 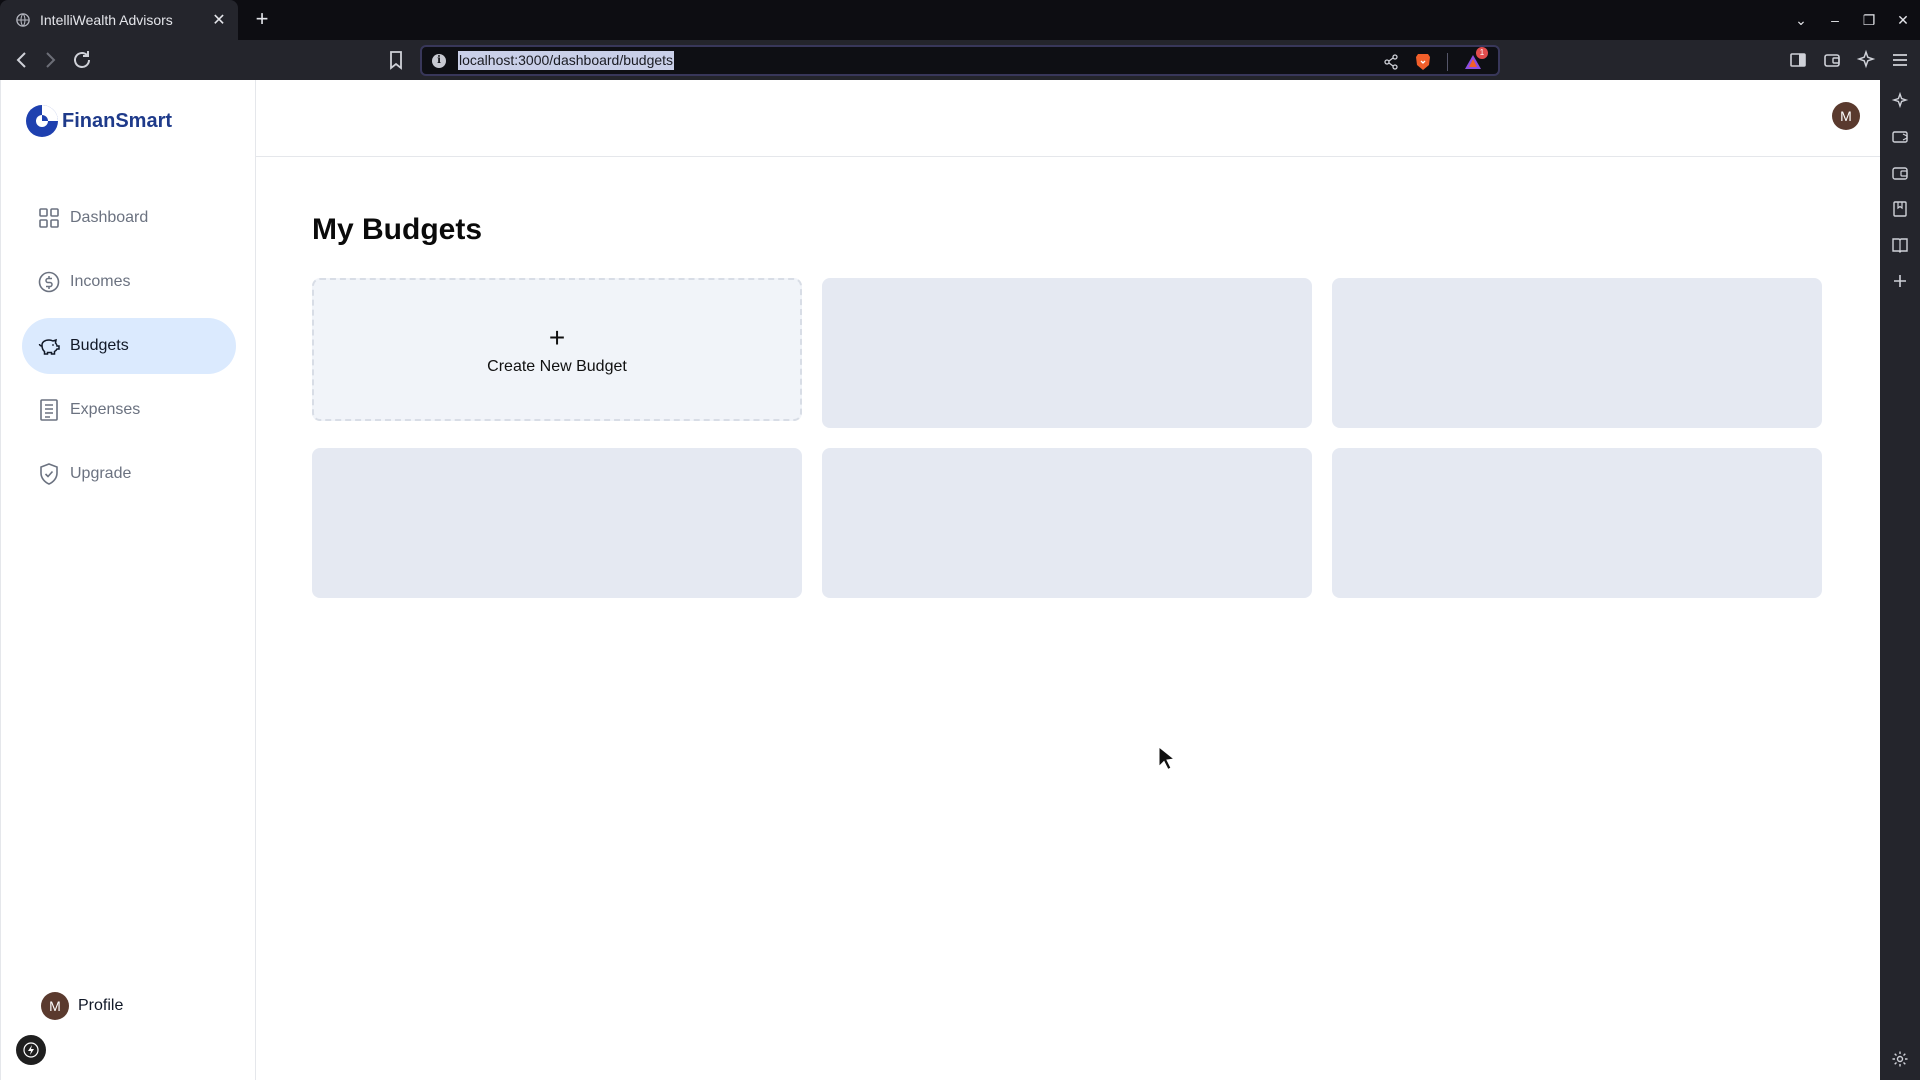 I want to click on user-avatar: M, so click(x=1846, y=116).